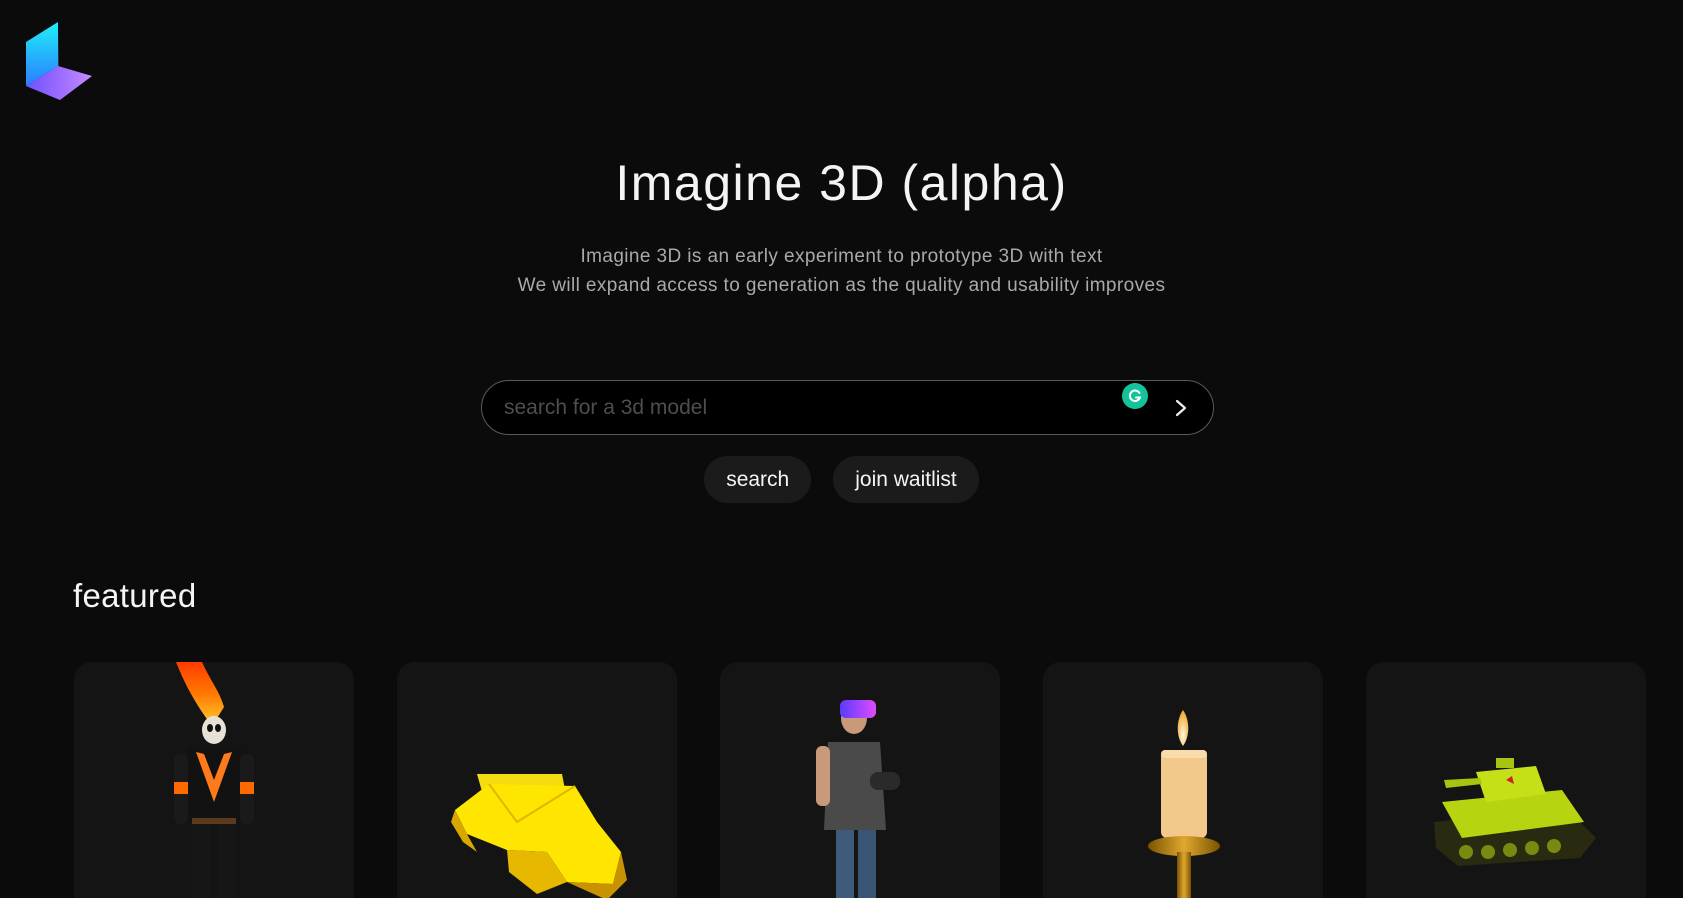  What do you see at coordinates (804, 407) in the screenshot?
I see `search-input` at bounding box center [804, 407].